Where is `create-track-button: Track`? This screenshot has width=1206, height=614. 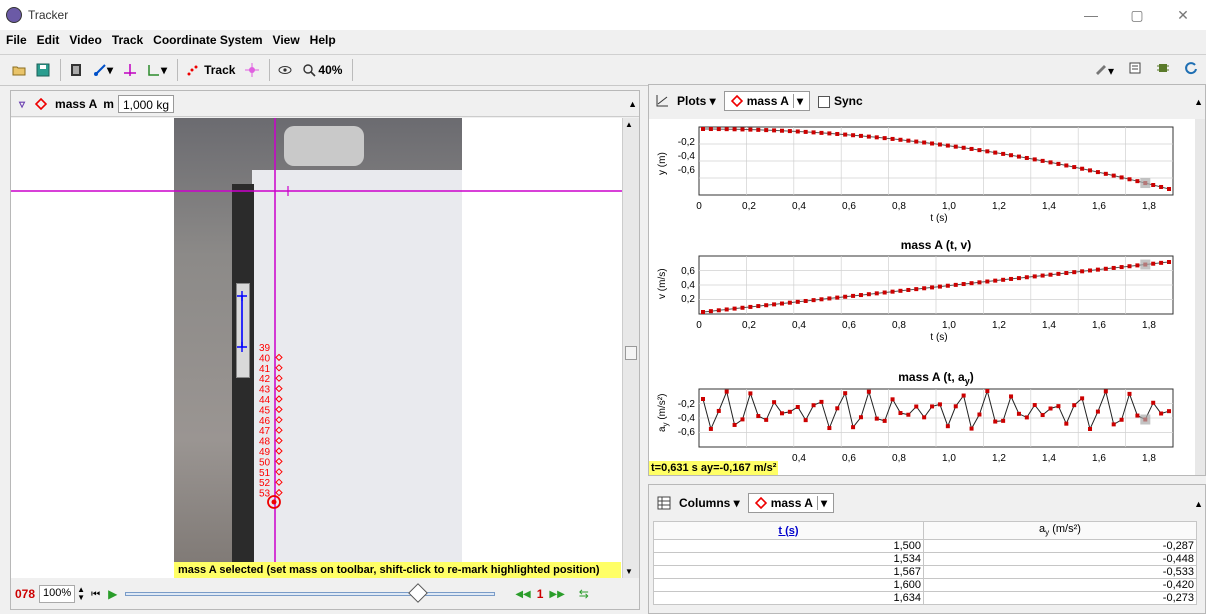
create-track-button: Track is located at coordinates (210, 70).